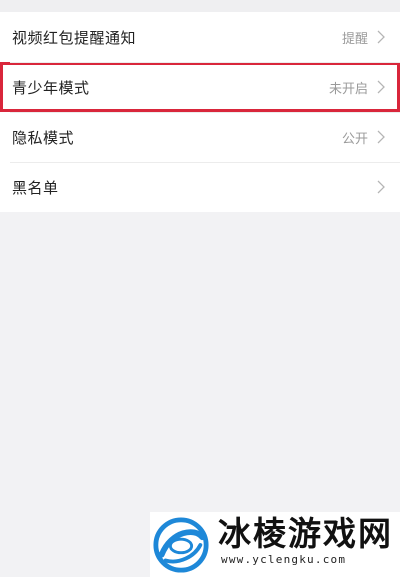  Describe the element at coordinates (74, 37) in the screenshot. I see `row-label: 视频红包提醒通知` at that location.